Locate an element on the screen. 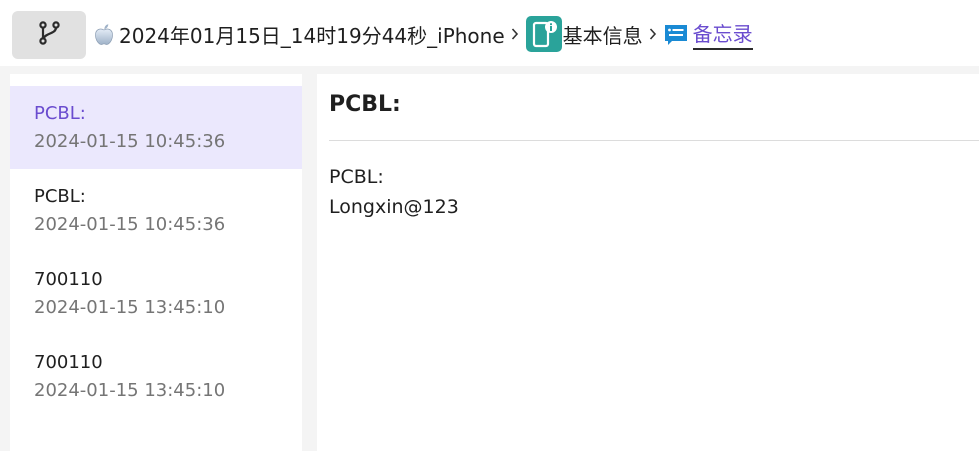  breadcrumb-label-device: 2024年01月15日_14时19分44秒_iPhone is located at coordinates (312, 35).